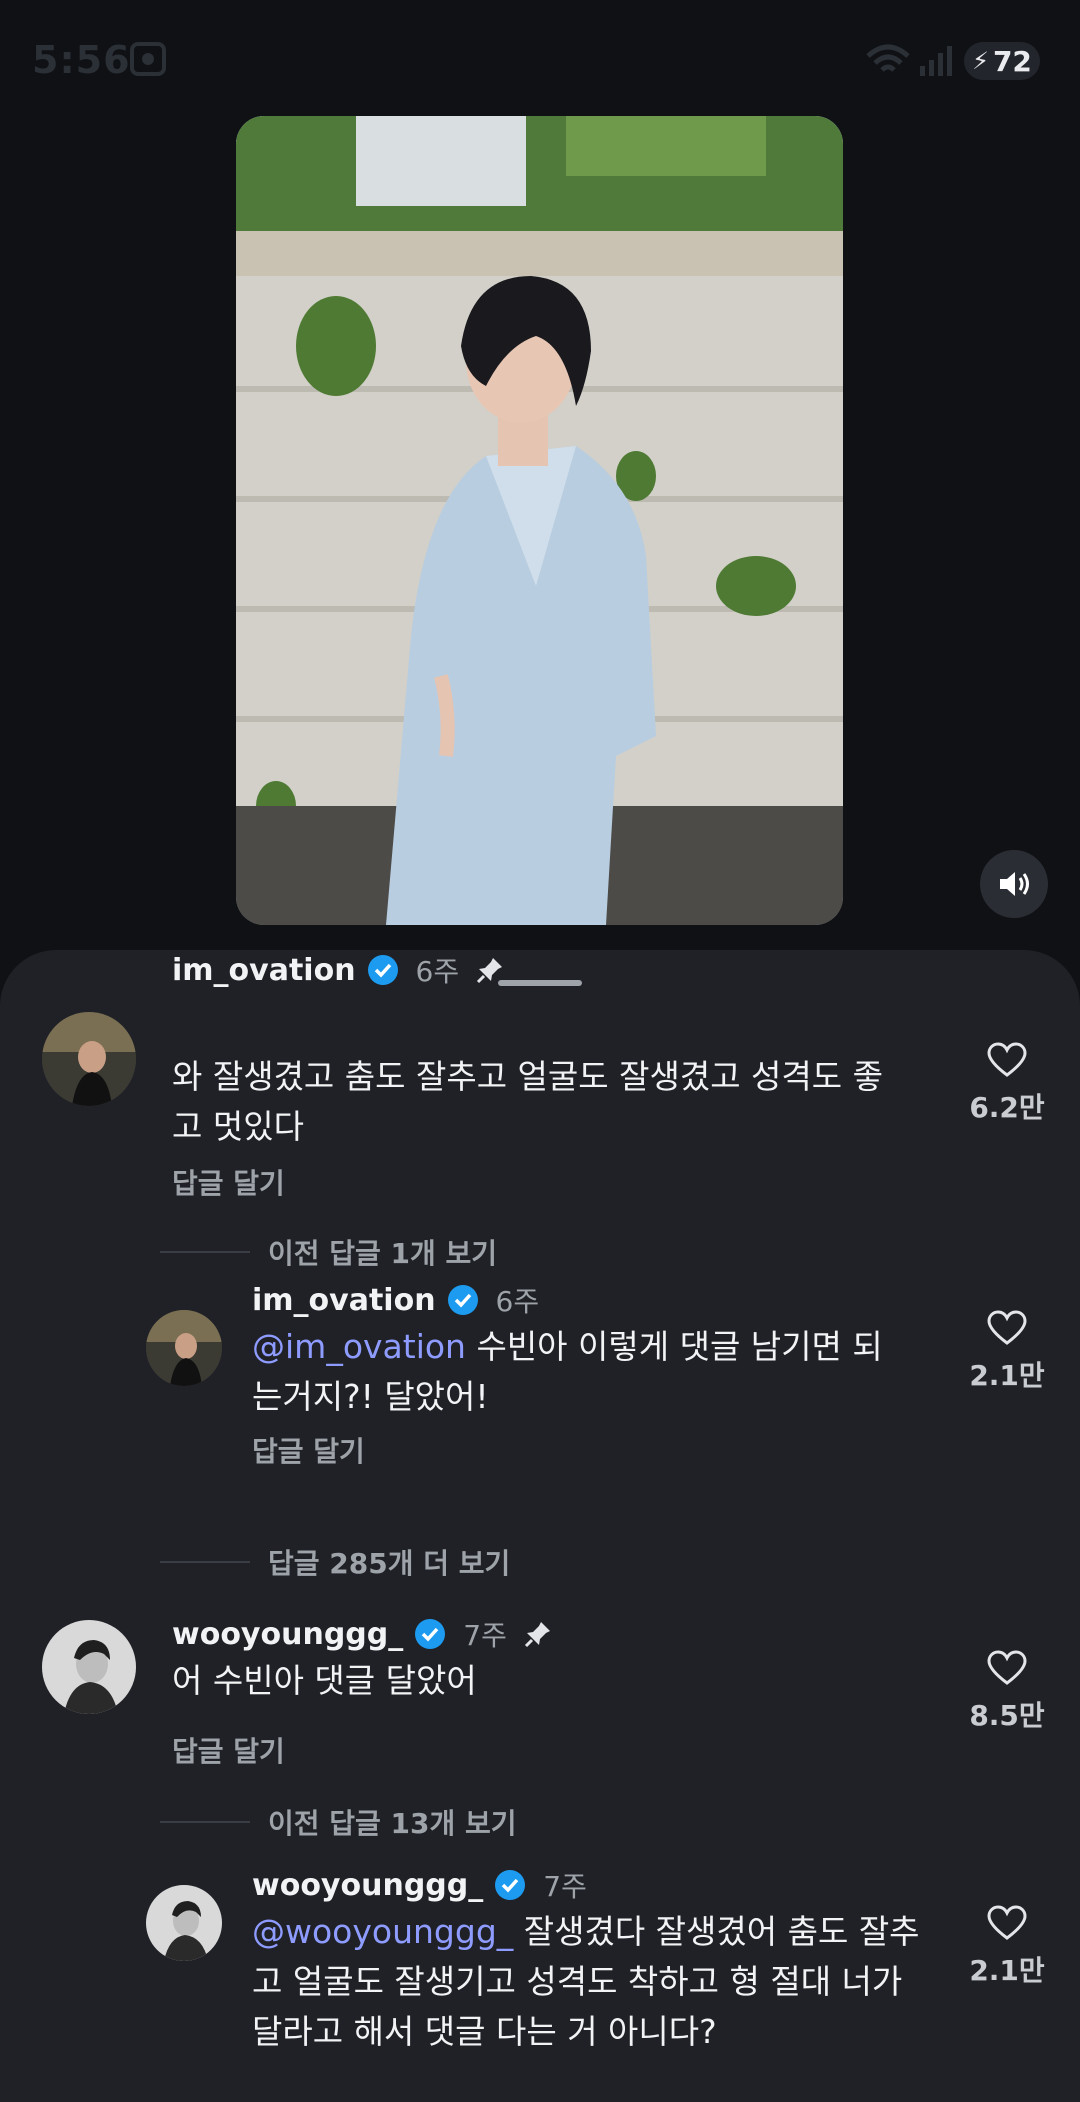 The image size is (1080, 2102). Describe the element at coordinates (81, 60) in the screenshot. I see `status-time: 5:56` at that location.